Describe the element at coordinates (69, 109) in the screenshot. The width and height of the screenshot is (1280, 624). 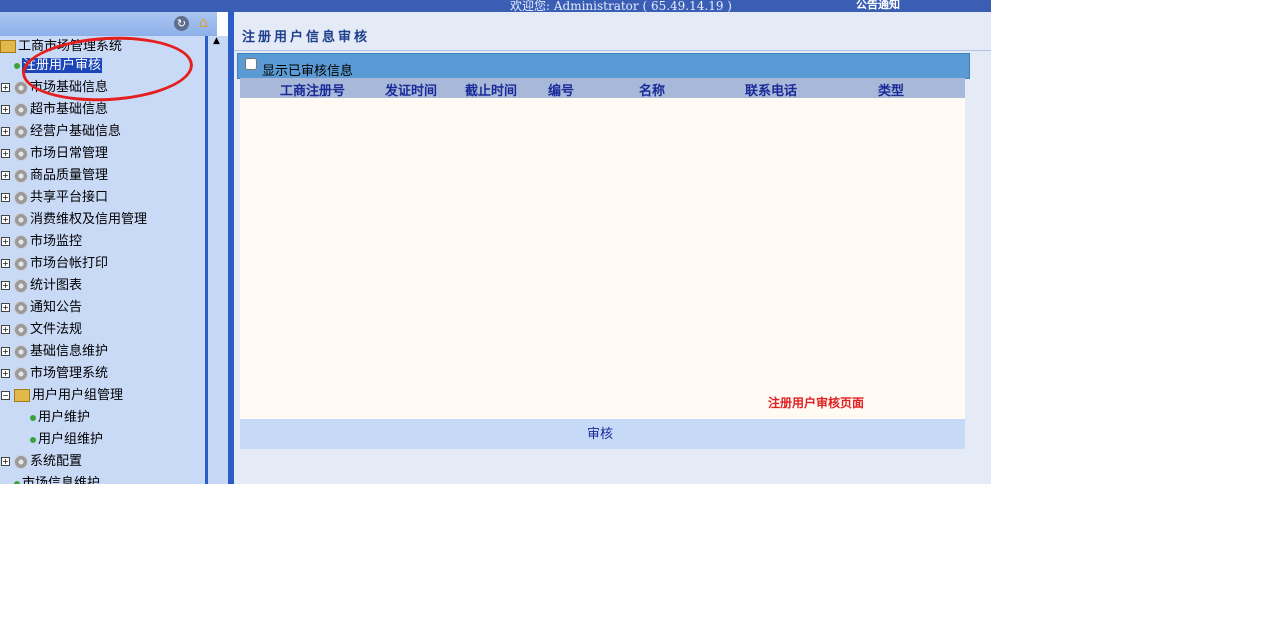
I see `tree-item-label: 超市基础信息` at that location.